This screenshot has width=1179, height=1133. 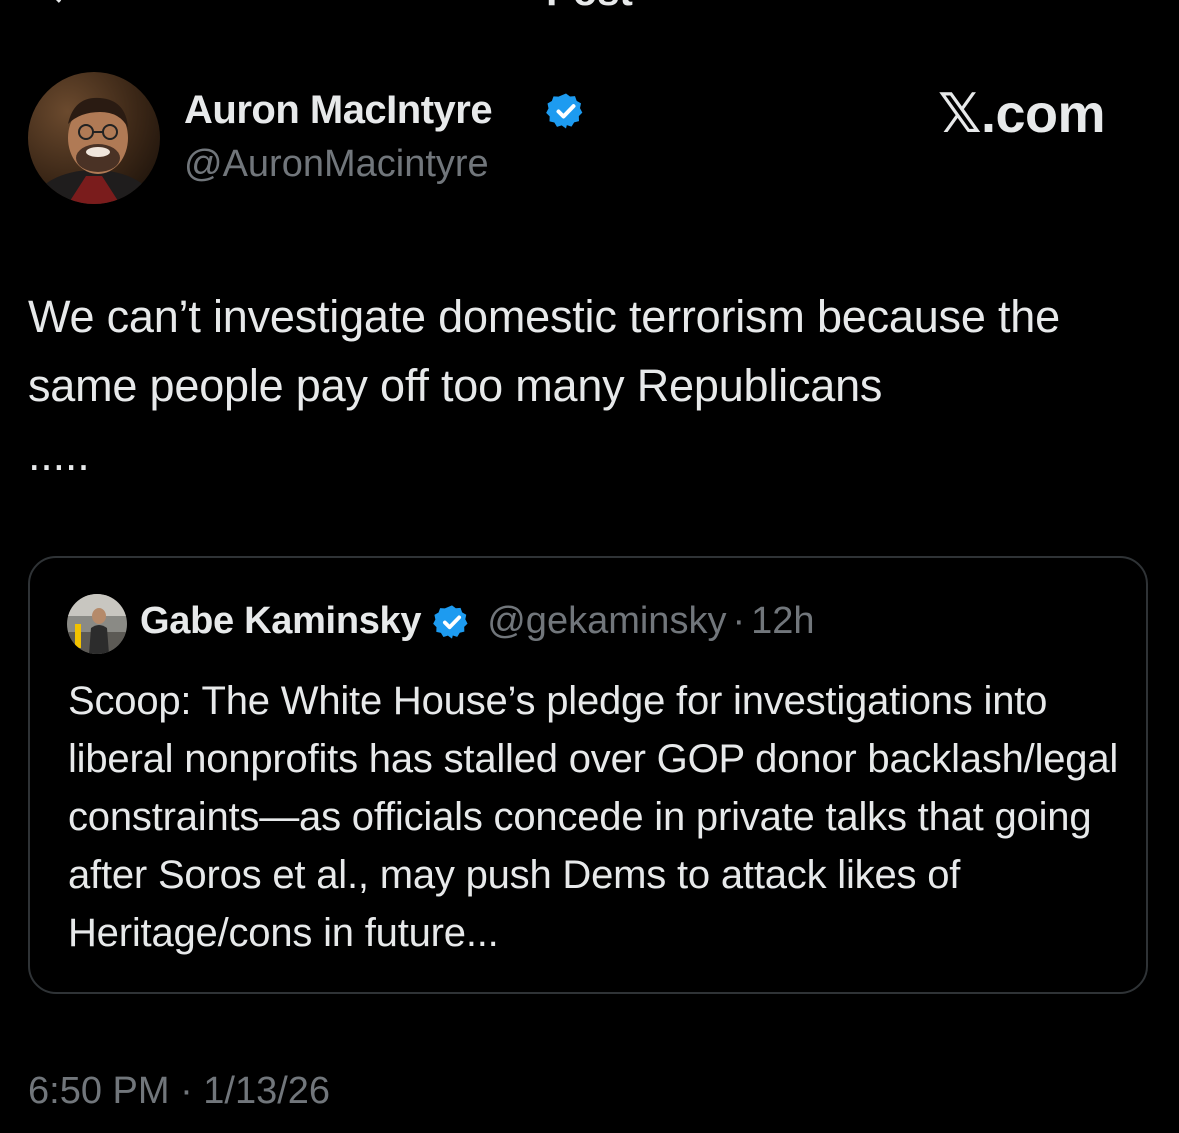 I want to click on quoted-author-name: Gabe Kaminsky, so click(x=281, y=621).